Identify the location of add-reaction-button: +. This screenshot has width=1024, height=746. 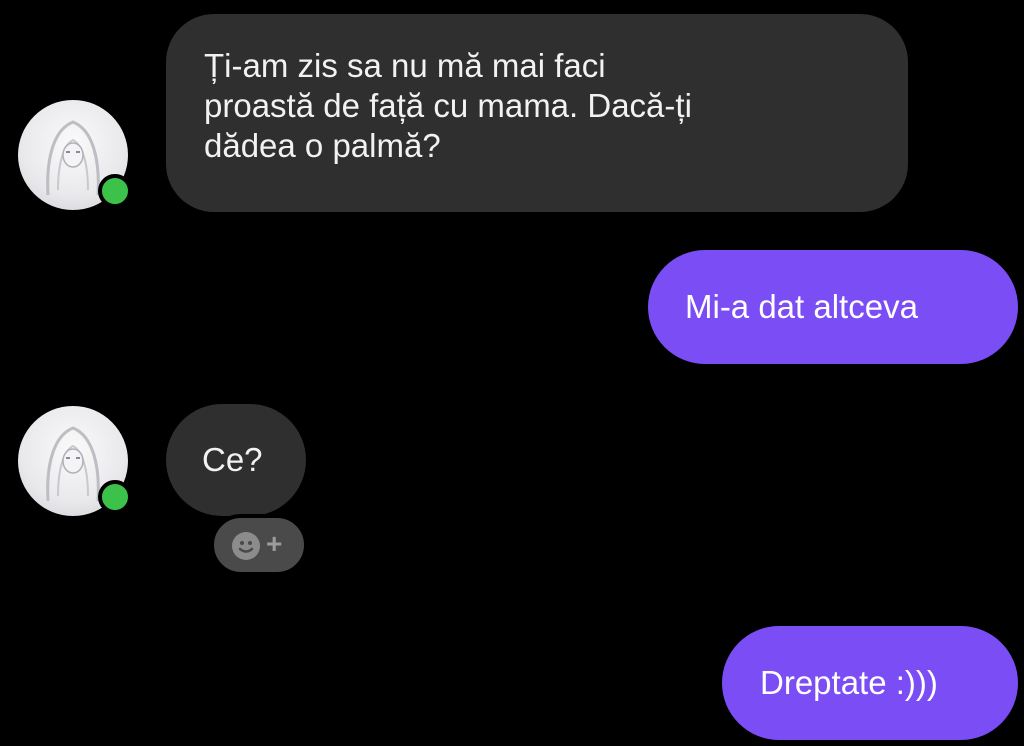
(259, 545).